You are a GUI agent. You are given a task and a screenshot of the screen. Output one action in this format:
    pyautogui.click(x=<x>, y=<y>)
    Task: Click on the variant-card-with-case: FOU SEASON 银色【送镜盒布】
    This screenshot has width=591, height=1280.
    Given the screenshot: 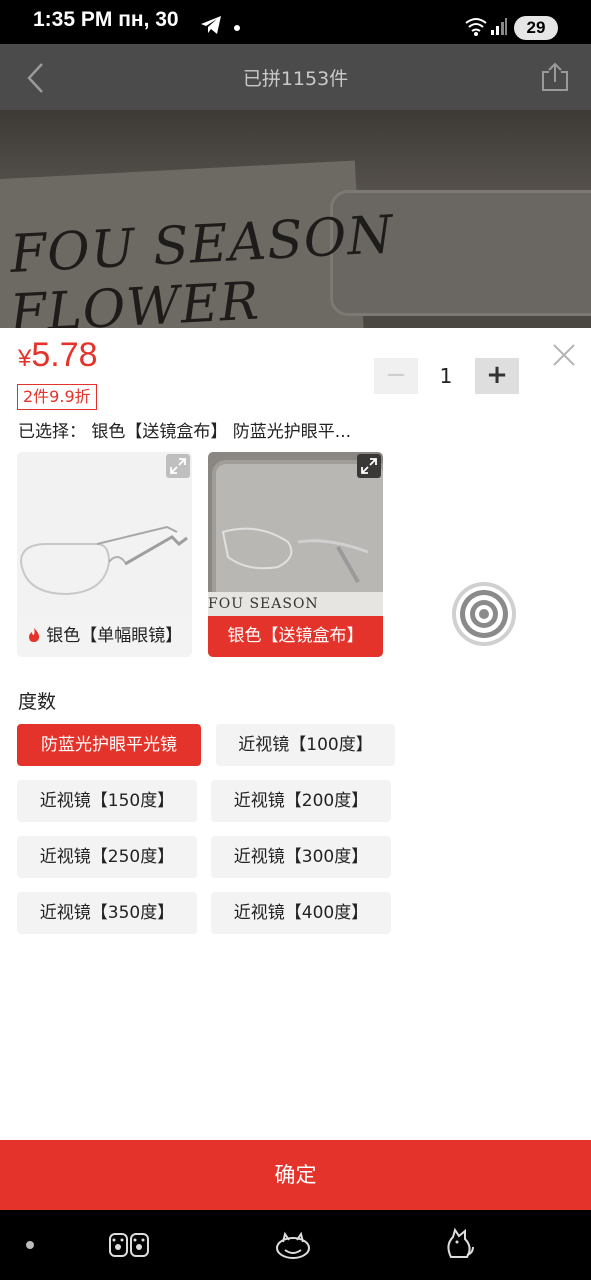 What is the action you would take?
    pyautogui.click(x=295, y=554)
    